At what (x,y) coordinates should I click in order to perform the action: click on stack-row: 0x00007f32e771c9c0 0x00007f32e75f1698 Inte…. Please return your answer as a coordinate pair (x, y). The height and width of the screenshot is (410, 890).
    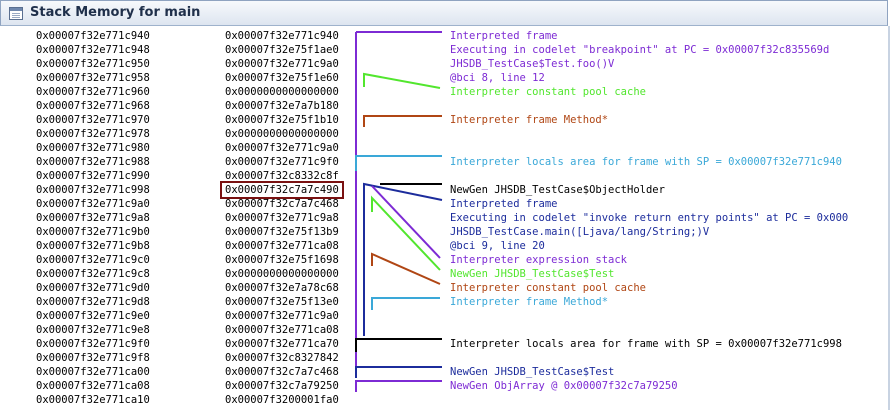
    Looking at the image, I should click on (445, 260).